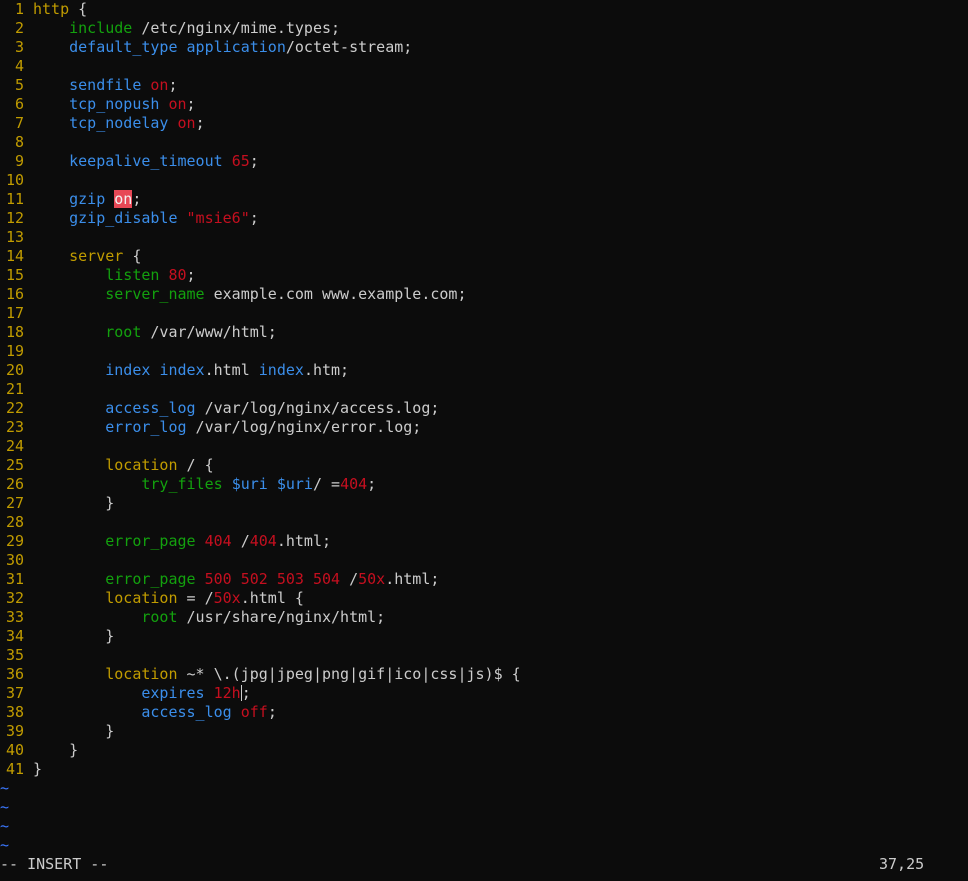 This screenshot has width=968, height=881. What do you see at coordinates (146, 427) in the screenshot?
I see `code-token: error_log` at bounding box center [146, 427].